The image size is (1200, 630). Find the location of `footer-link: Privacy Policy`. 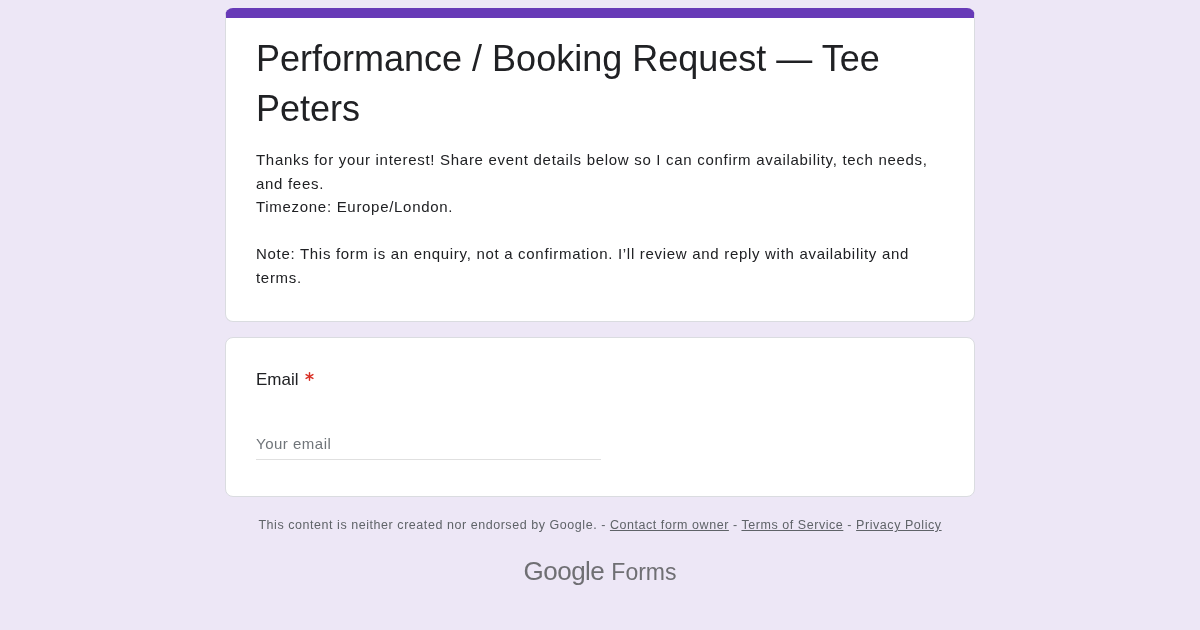

footer-link: Privacy Policy is located at coordinates (899, 525).